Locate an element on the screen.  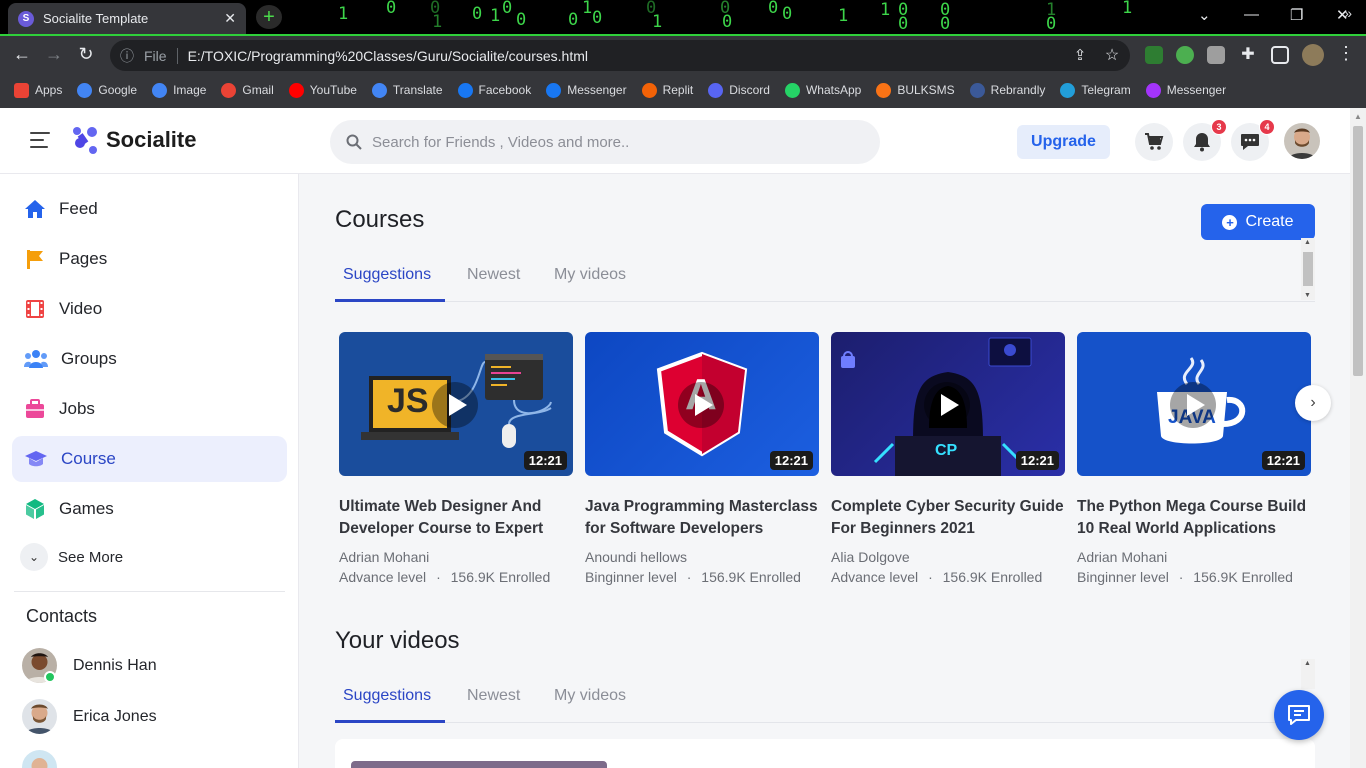
minimize-icon: — is located at coordinates (1251, 14).